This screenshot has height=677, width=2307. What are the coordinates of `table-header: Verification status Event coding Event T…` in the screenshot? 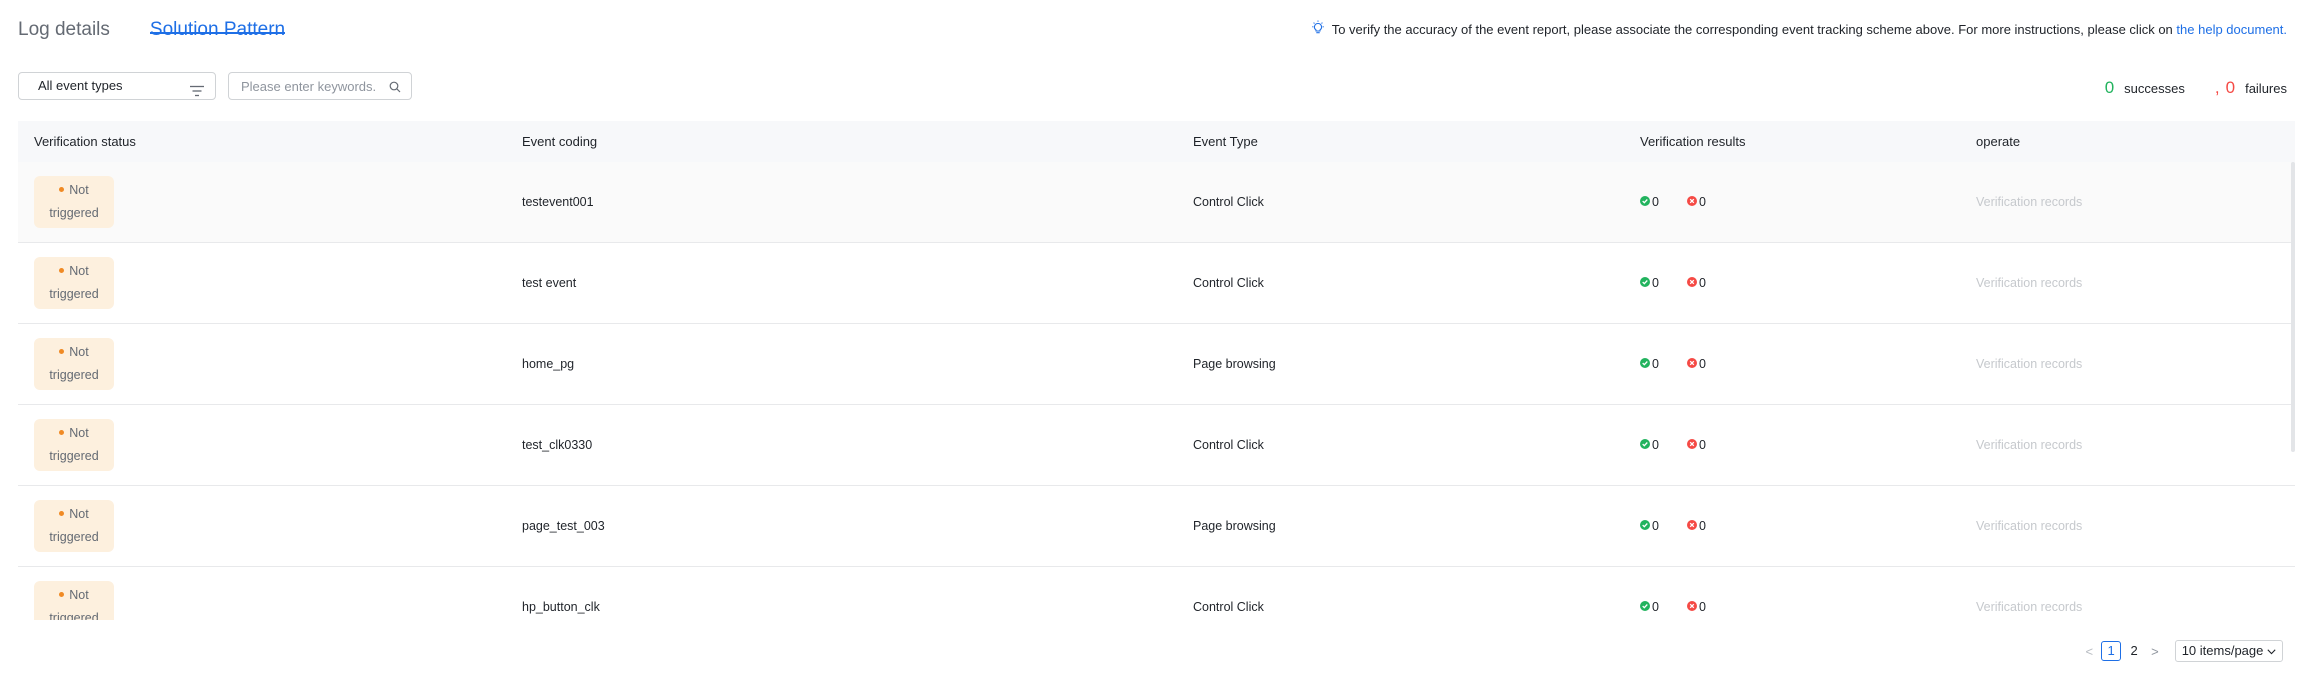 It's located at (1156, 141).